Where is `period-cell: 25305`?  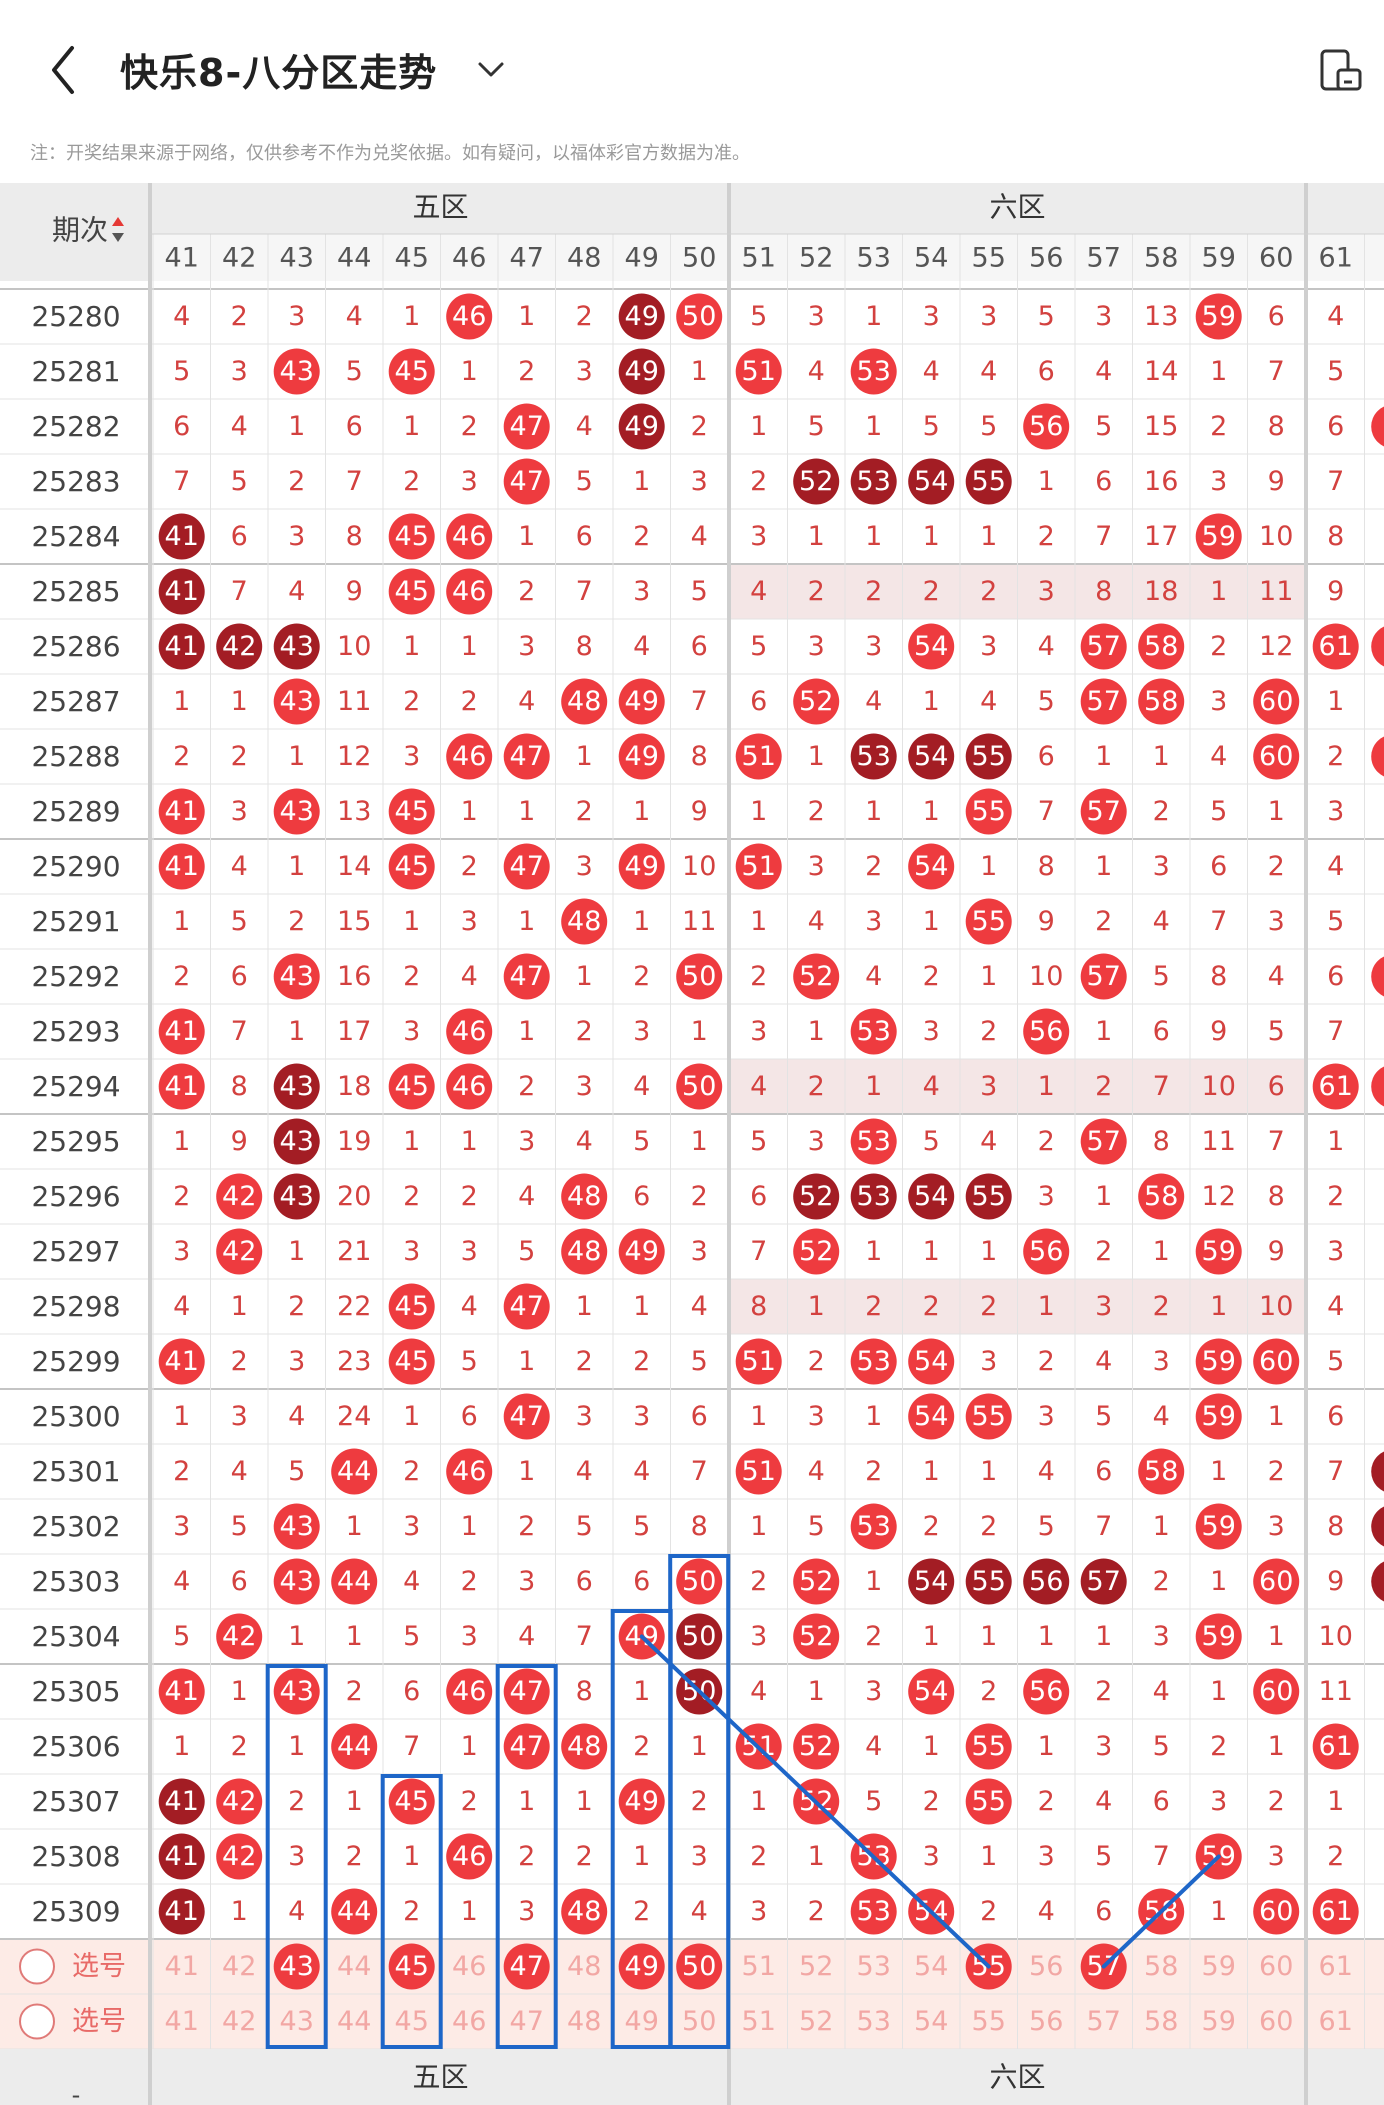 period-cell: 25305 is located at coordinates (75, 1691).